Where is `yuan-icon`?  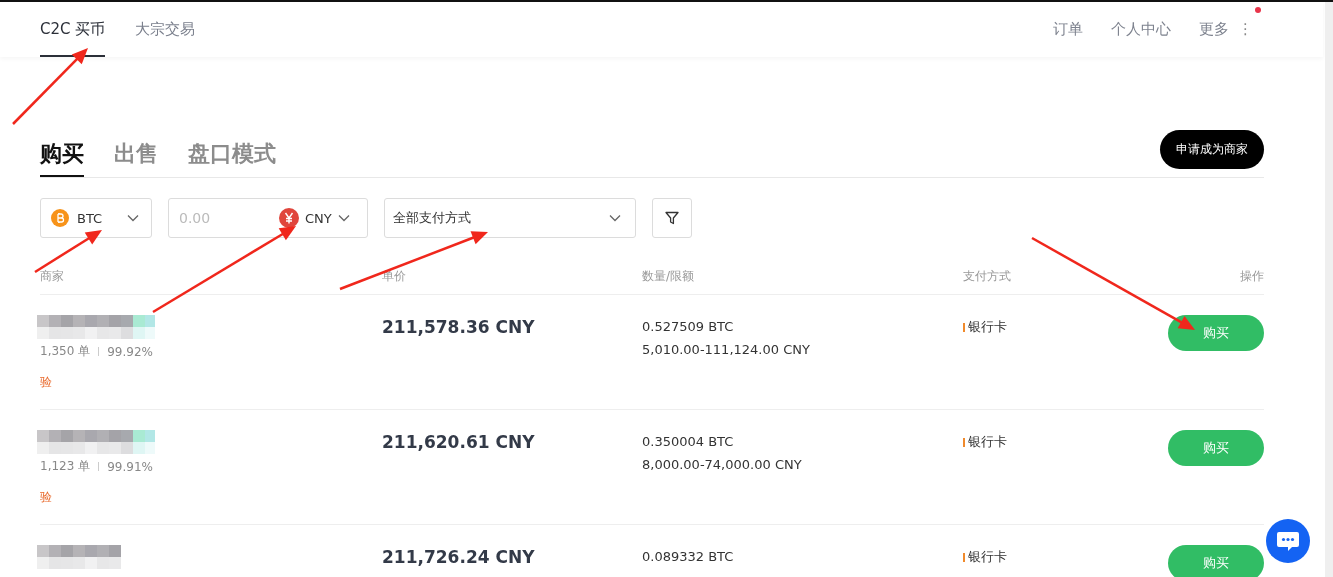 yuan-icon is located at coordinates (289, 218).